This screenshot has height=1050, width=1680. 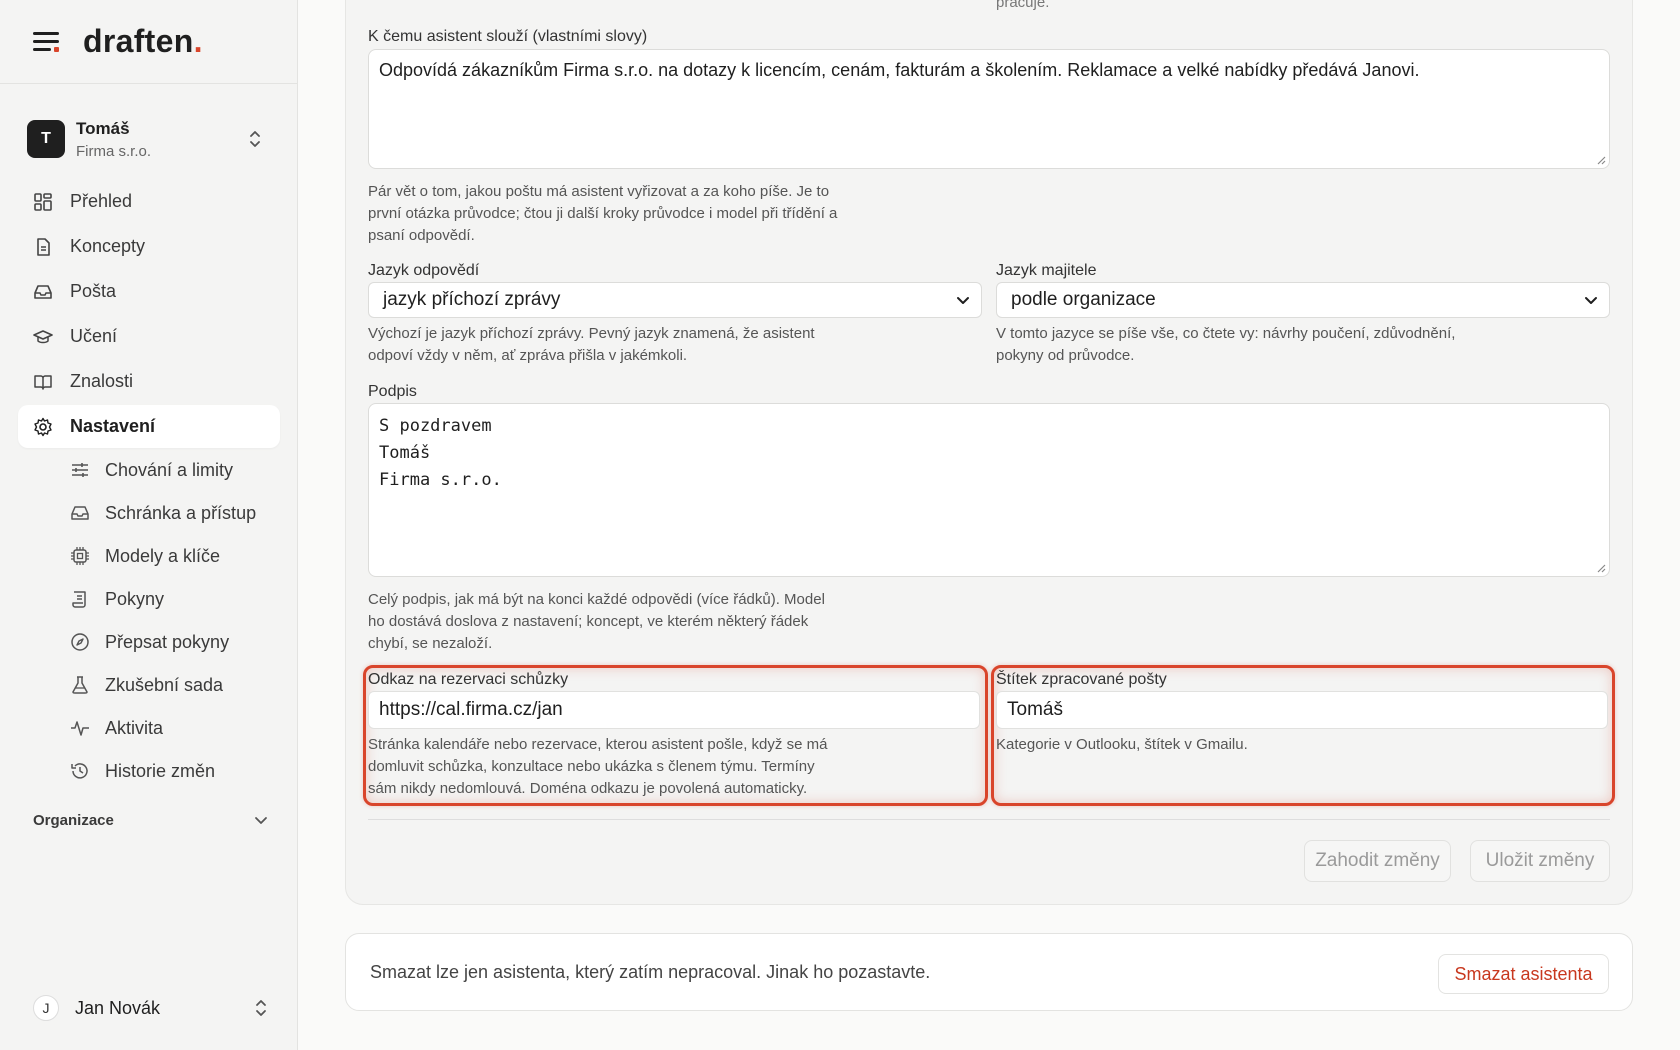 I want to click on subnav-label: Modely a klíče, so click(x=163, y=555).